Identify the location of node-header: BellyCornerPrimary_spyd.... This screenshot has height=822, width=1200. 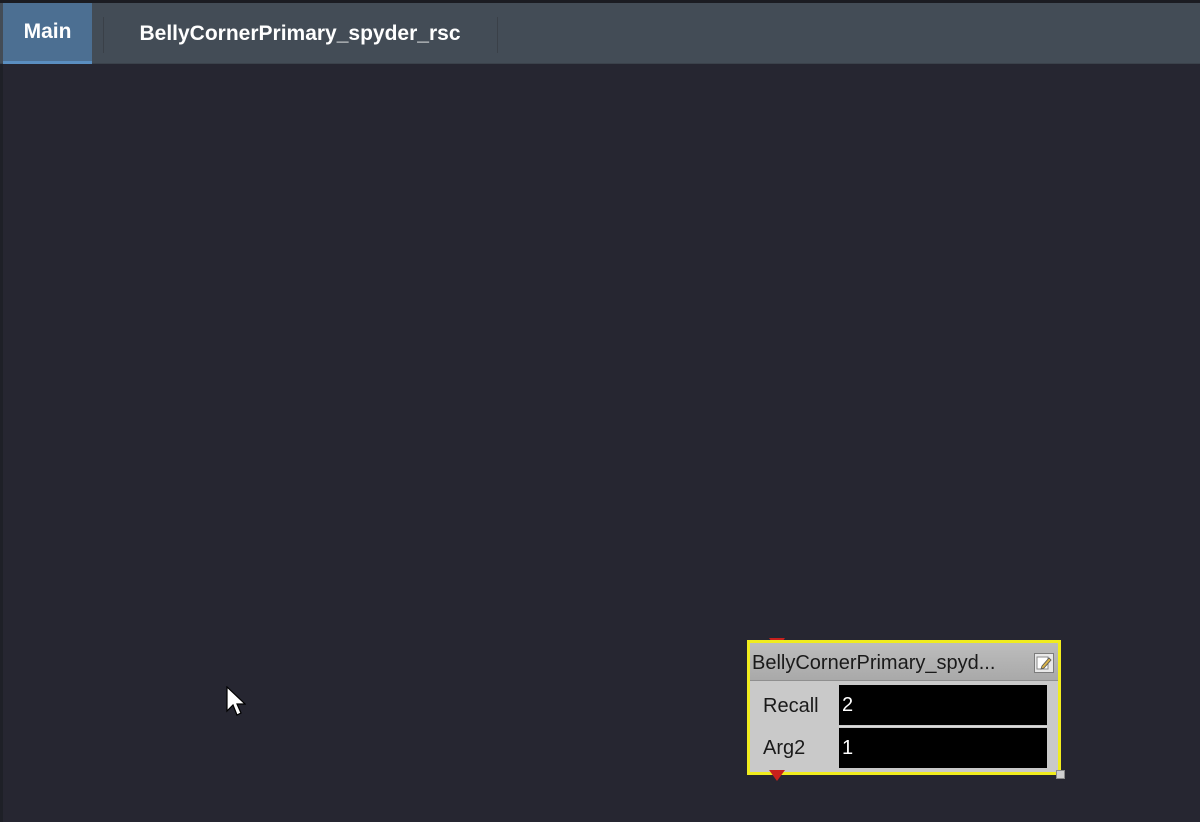
(904, 662).